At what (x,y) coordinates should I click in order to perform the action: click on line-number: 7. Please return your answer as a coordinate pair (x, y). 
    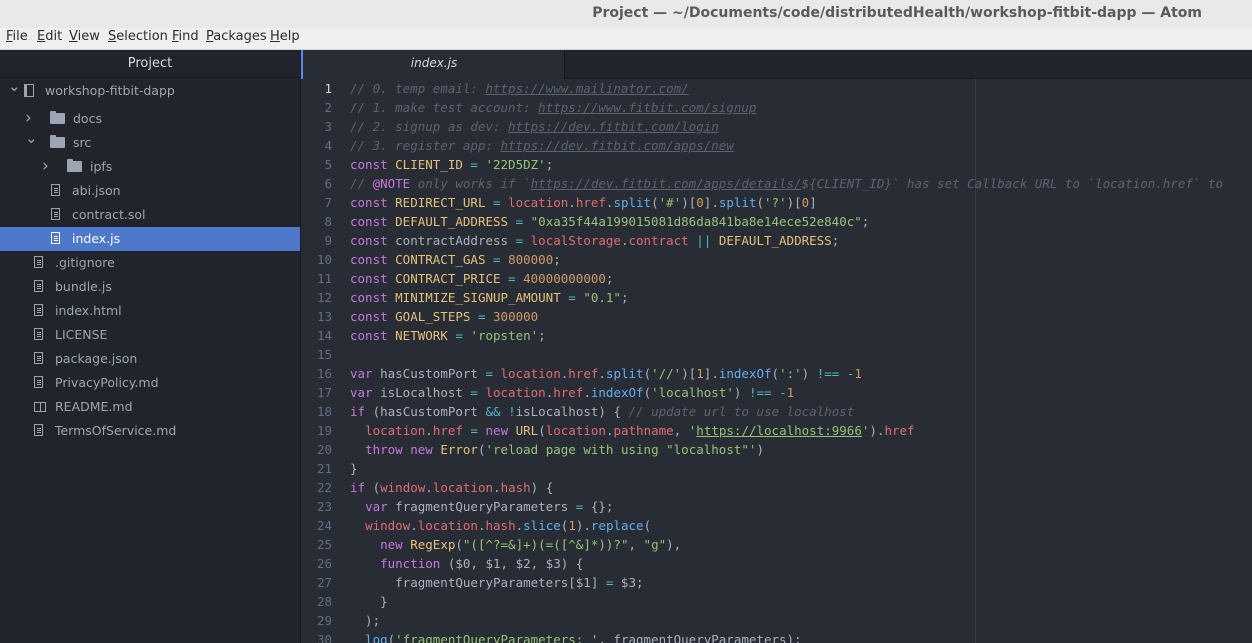
    Looking at the image, I should click on (328, 202).